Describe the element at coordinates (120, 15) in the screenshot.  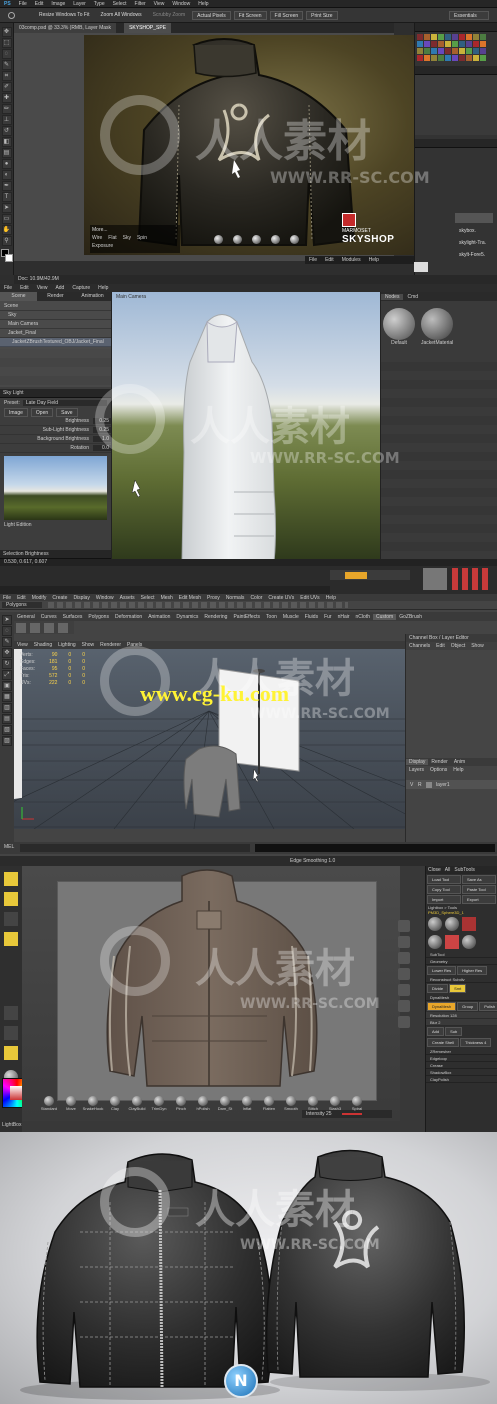
I see `zoom-all-windows-checkbox: Zoom All Windows` at that location.